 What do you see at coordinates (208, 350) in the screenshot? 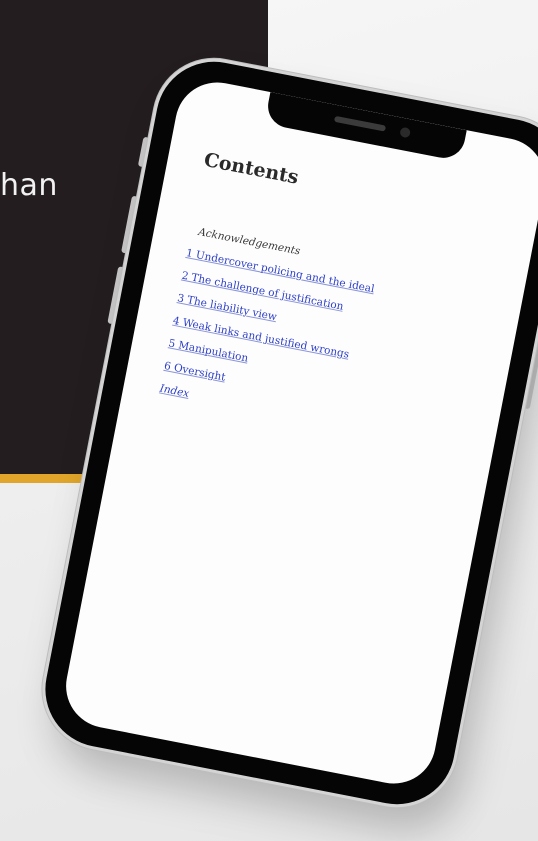
I see `toc-link-chapter-5: 5 Manipulation` at bounding box center [208, 350].